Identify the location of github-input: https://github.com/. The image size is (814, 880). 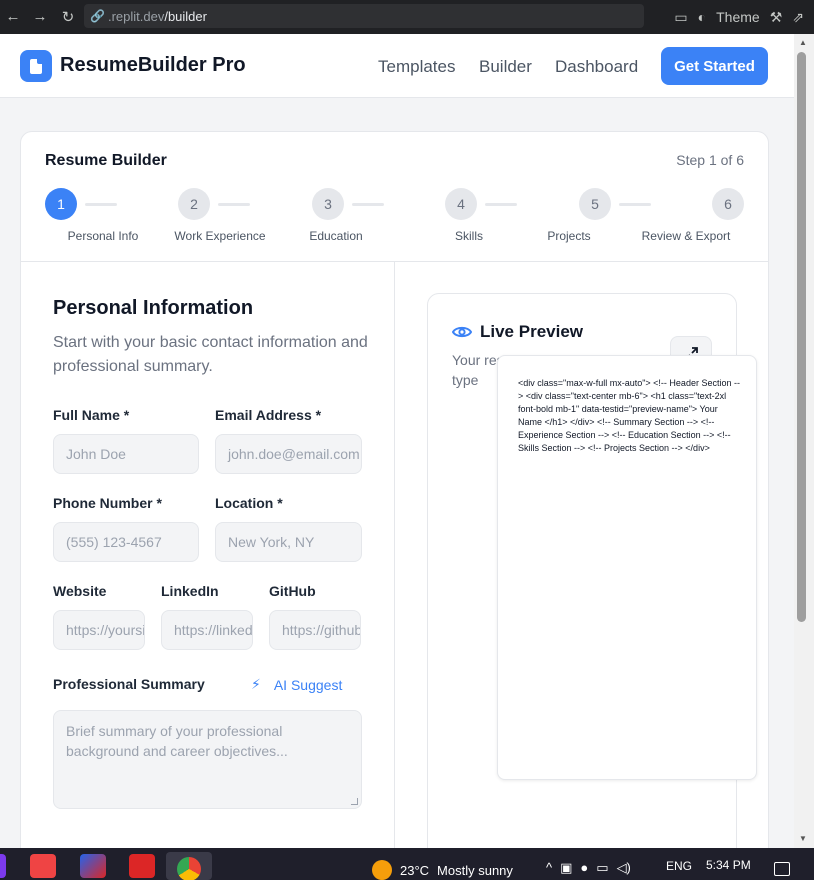
(315, 630).